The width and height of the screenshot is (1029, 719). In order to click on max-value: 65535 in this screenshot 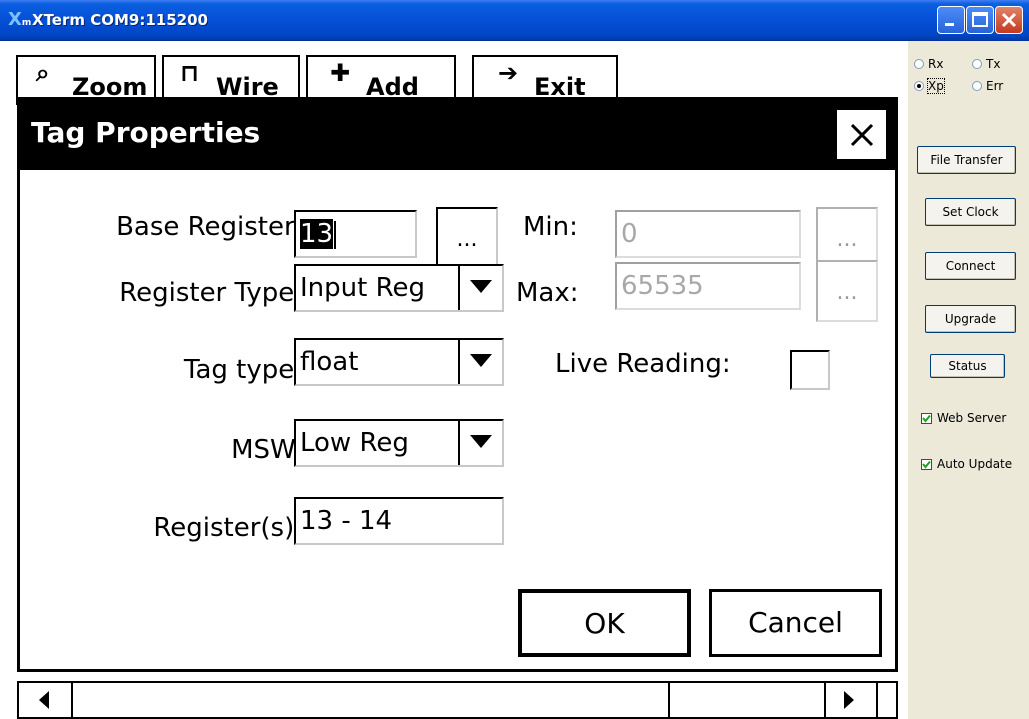, I will do `click(662, 286)`.